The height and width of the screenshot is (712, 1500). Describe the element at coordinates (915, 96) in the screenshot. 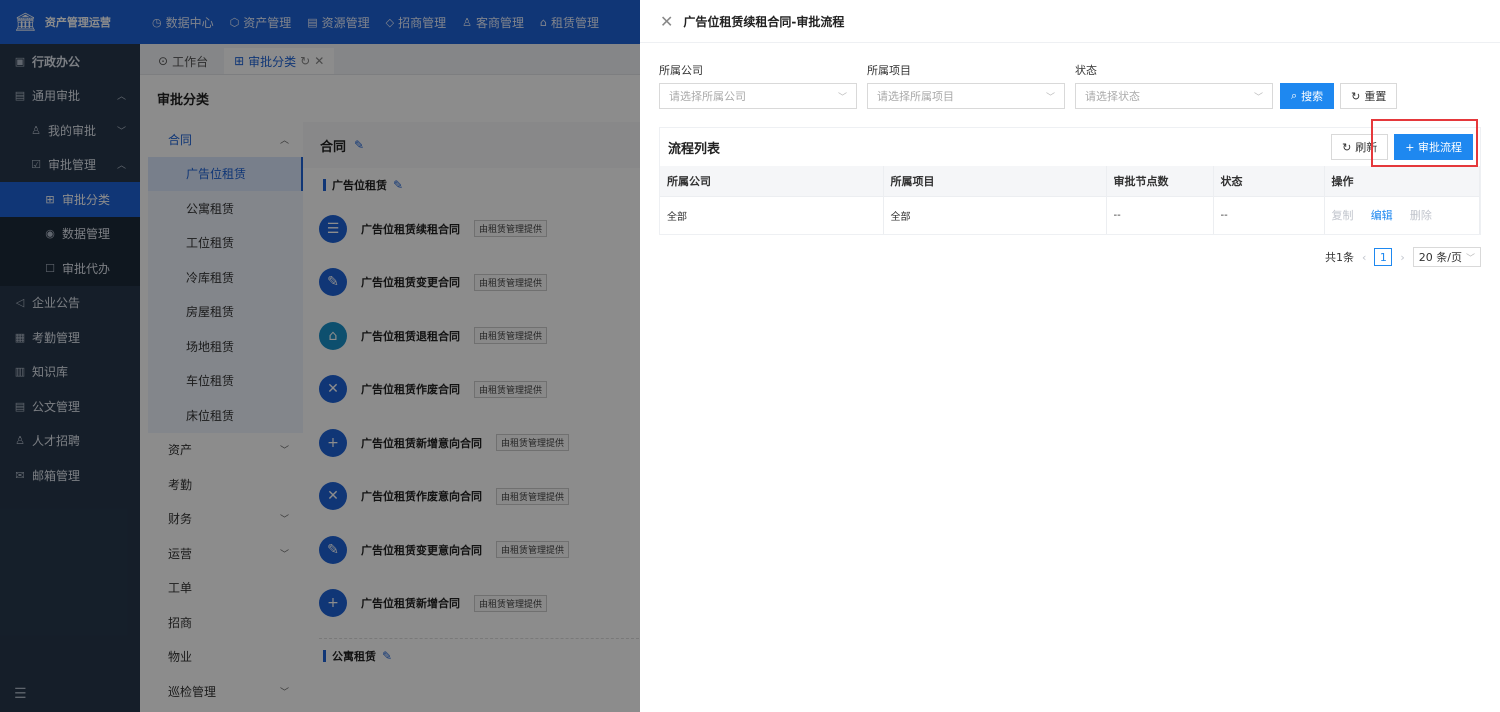

I see `select-placeholder: 请选择所属项目` at that location.